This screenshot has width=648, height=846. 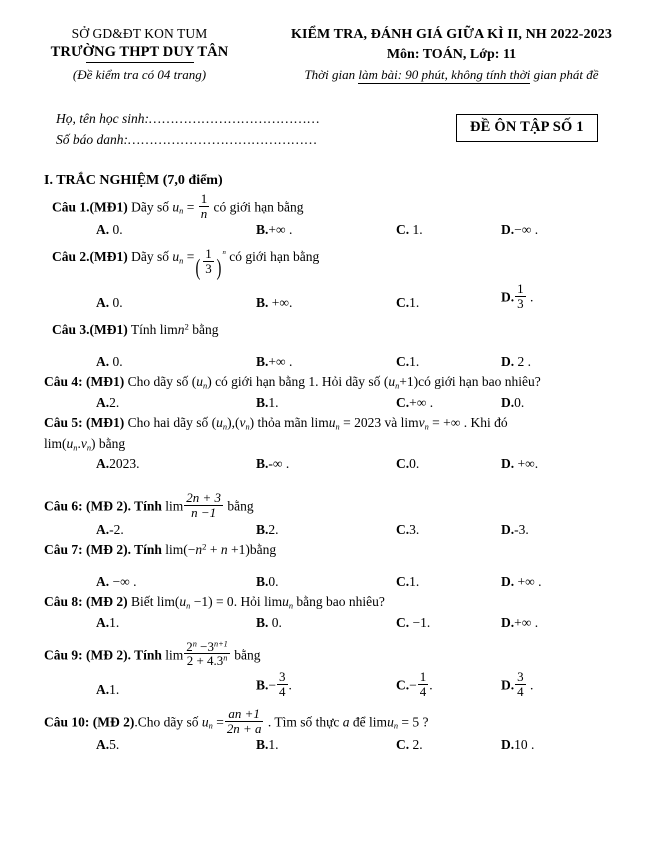 What do you see at coordinates (448, 530) in the screenshot?
I see `q6-option-c: C.3.` at bounding box center [448, 530].